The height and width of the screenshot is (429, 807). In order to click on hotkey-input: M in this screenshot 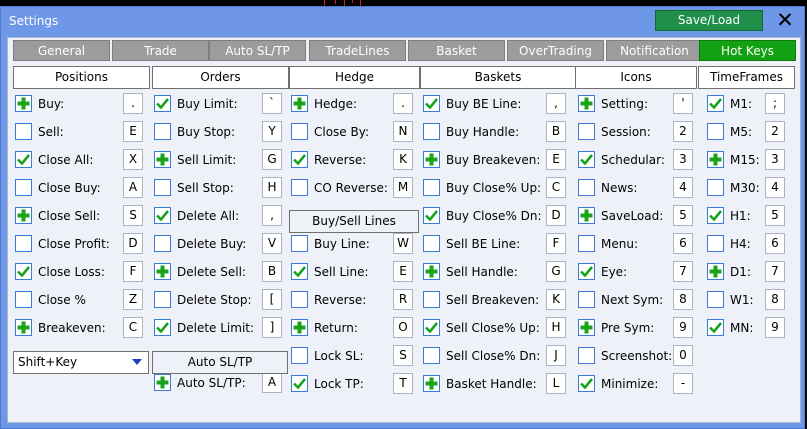, I will do `click(403, 187)`.